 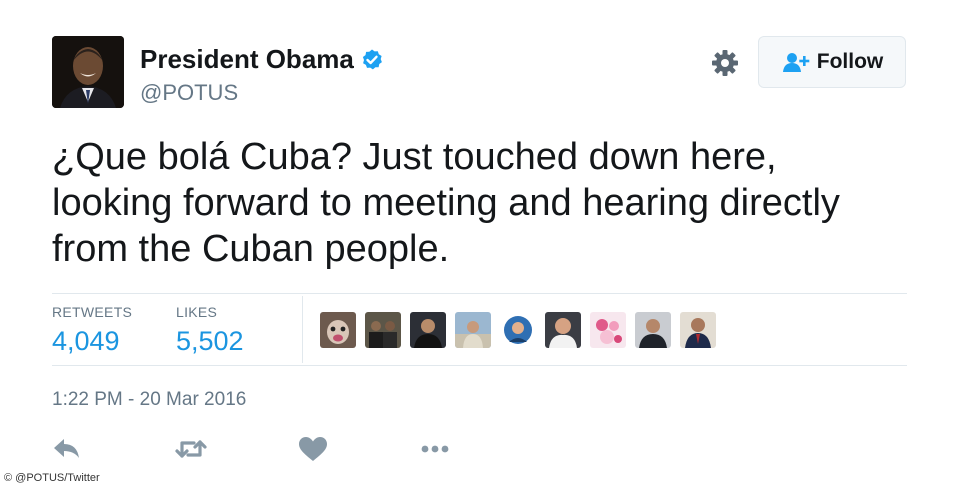 I want to click on verified-badge-icon, so click(x=372, y=59).